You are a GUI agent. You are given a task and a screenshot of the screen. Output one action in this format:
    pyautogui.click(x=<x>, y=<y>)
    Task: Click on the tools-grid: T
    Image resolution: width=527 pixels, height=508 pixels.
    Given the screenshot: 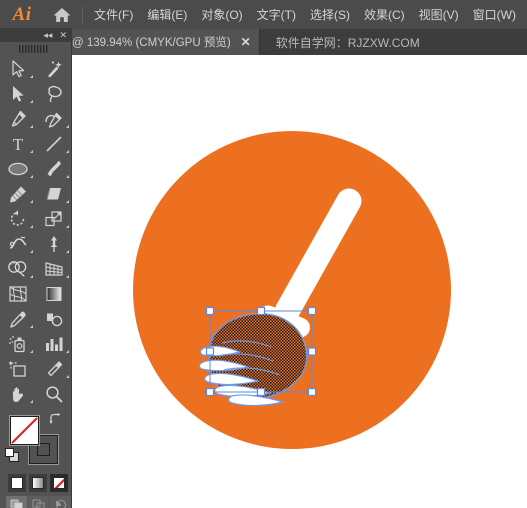 What is the action you would take?
    pyautogui.click(x=35, y=231)
    